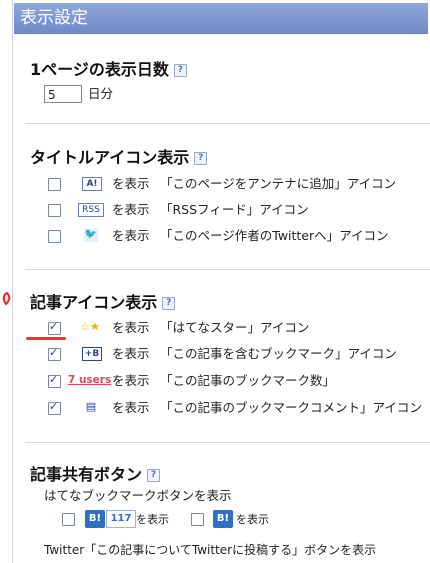  I want to click on hatena-button-row: はてなブックマークボタンを表示, so click(221, 497).